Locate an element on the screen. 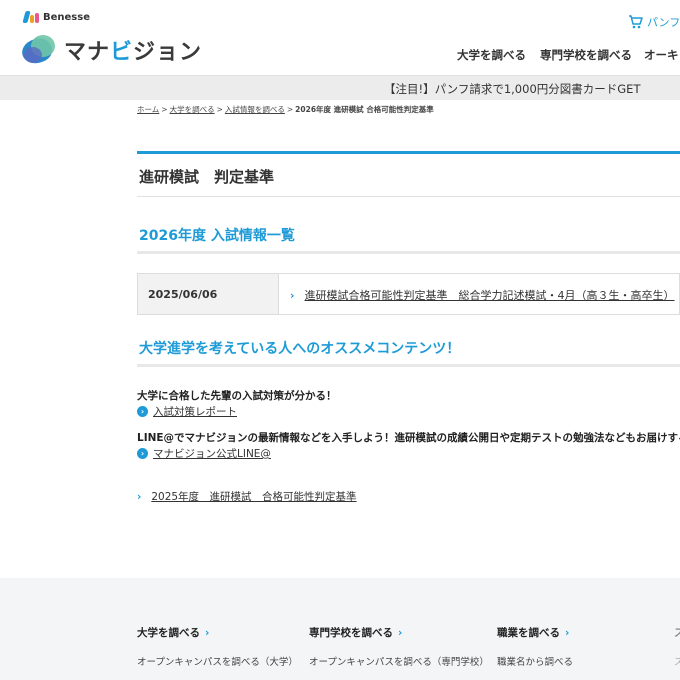 The image size is (680, 680). section-heading-info: 2026年度 入試情報一覧 is located at coordinates (217, 236).